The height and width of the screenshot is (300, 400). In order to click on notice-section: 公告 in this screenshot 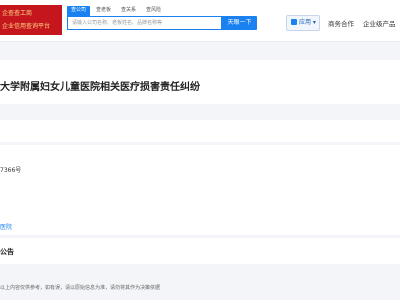, I will do `click(200, 251)`.